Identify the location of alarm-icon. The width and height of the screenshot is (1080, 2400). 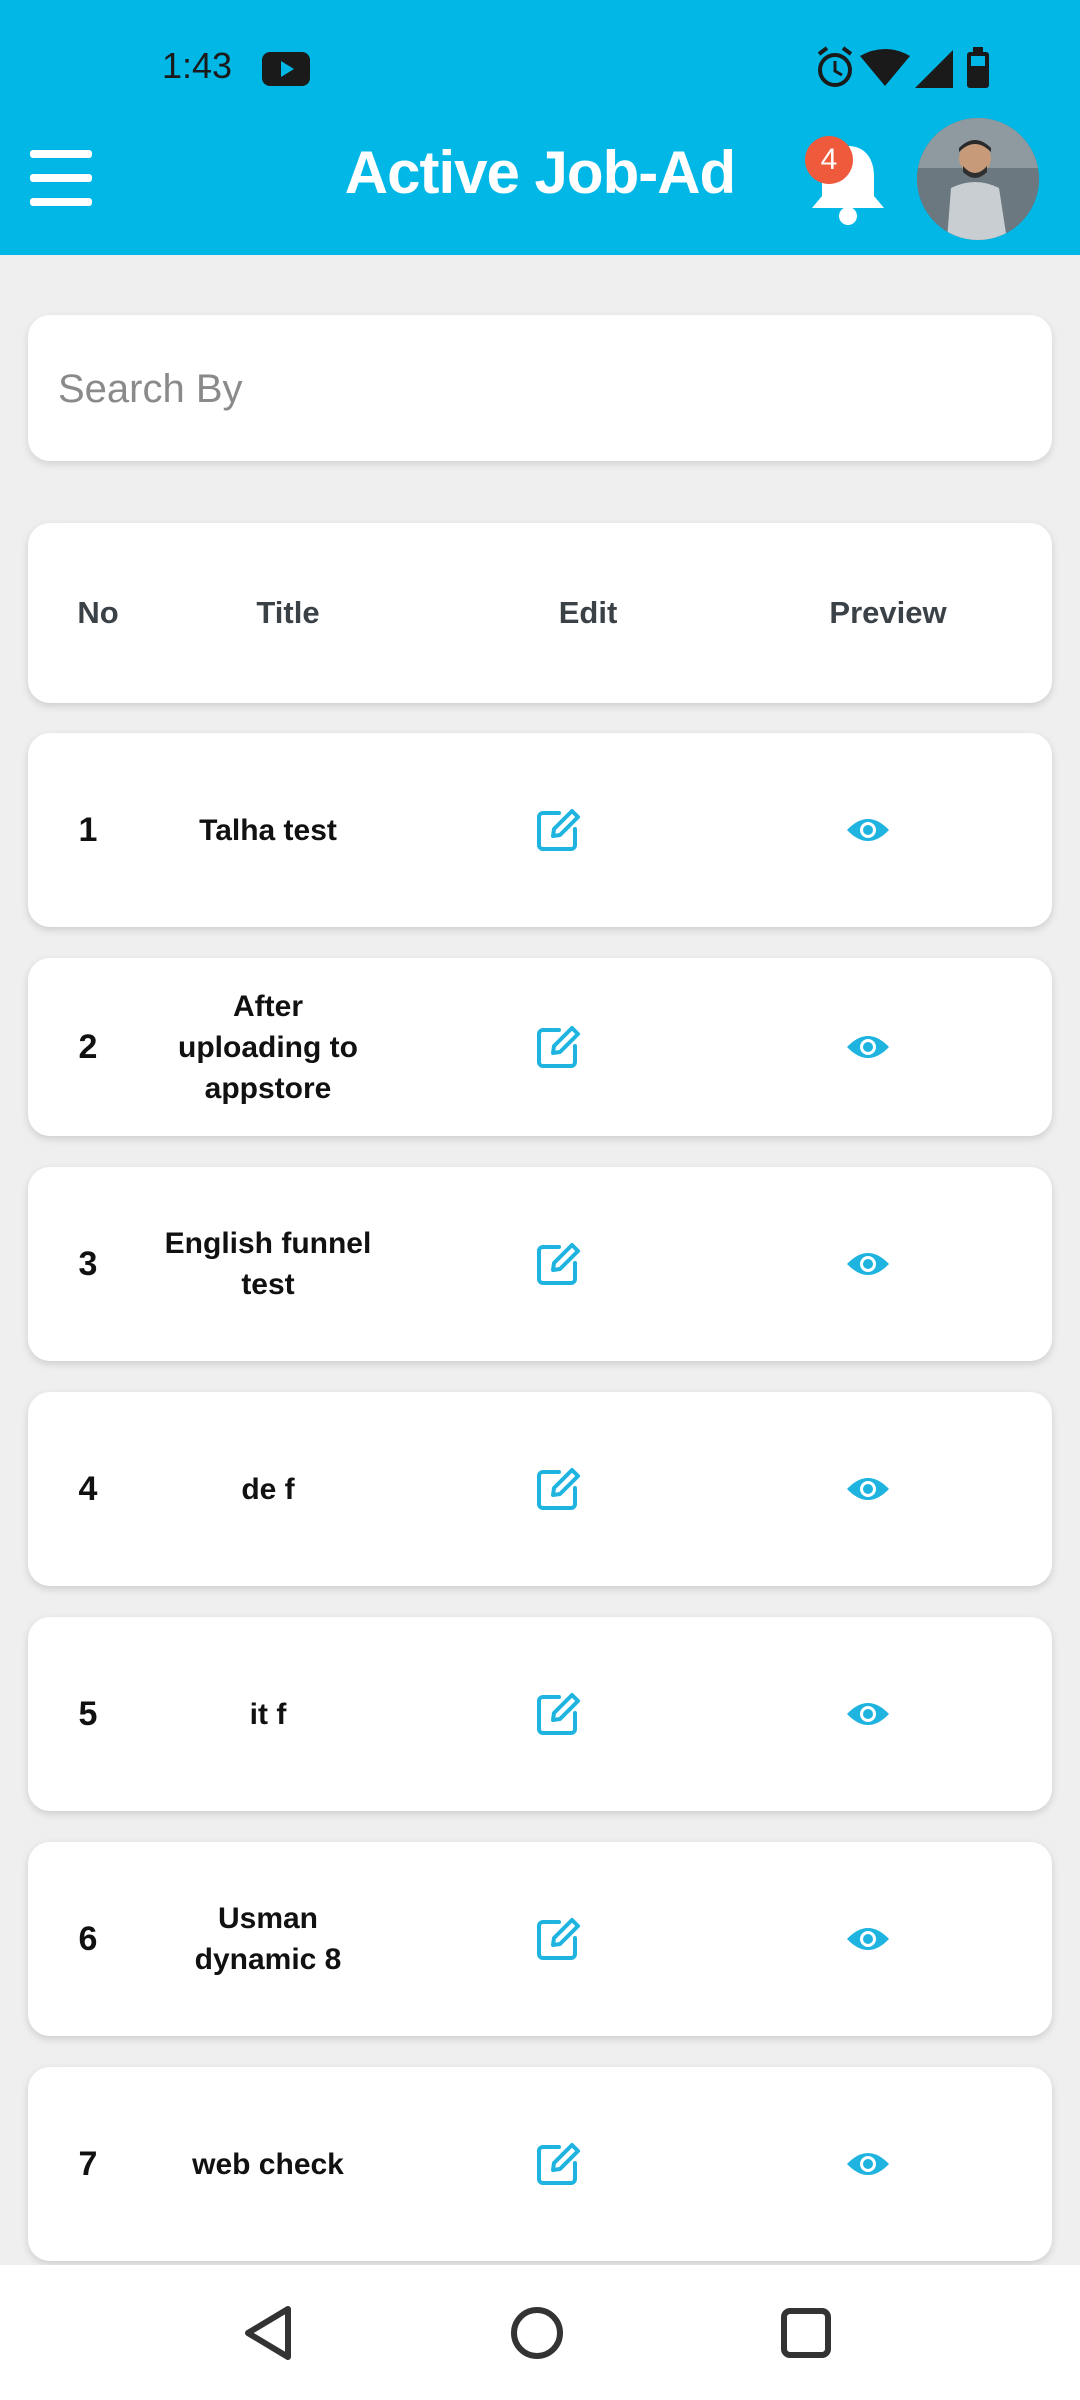
(835, 66).